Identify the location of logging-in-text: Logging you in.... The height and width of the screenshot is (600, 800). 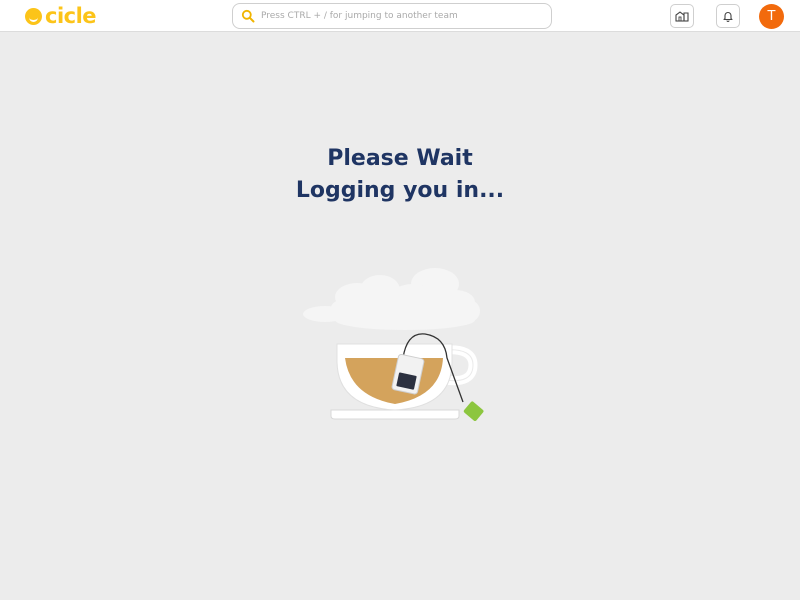
(400, 190).